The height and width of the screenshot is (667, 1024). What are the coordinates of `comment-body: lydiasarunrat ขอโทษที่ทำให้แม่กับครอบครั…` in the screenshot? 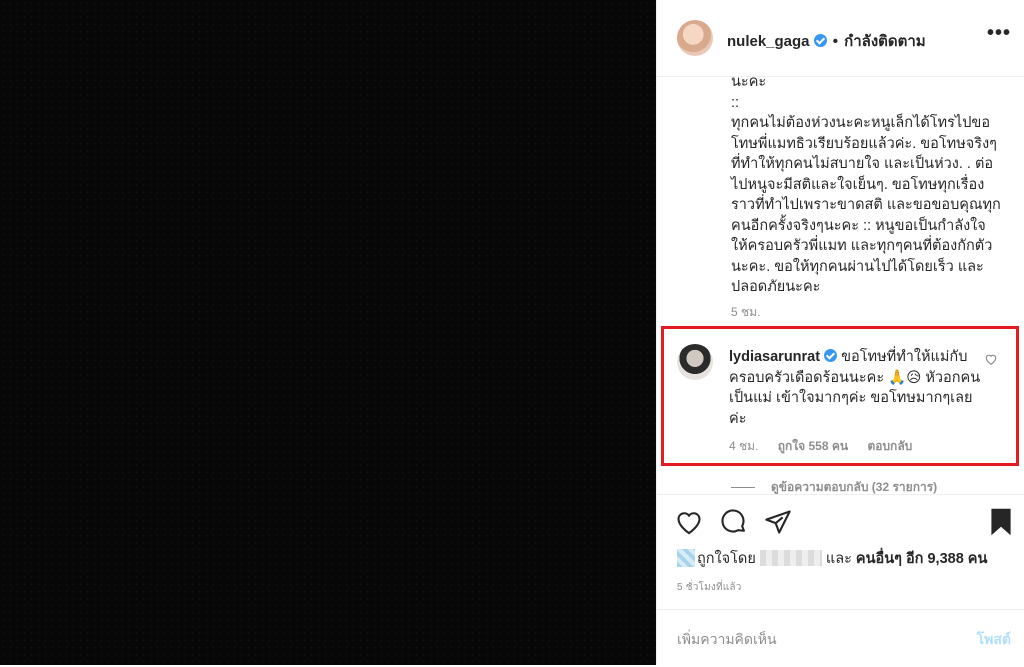 It's located at (859, 388).